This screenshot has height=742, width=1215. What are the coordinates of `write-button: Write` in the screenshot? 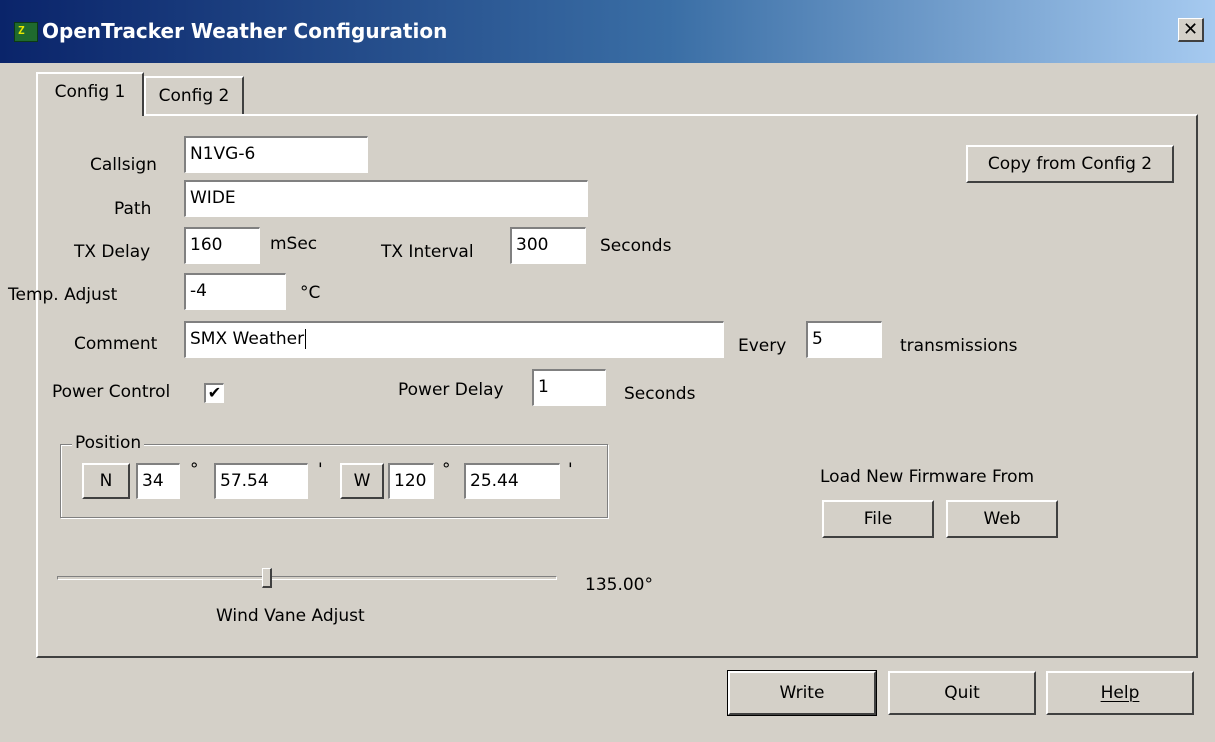 It's located at (802, 693).